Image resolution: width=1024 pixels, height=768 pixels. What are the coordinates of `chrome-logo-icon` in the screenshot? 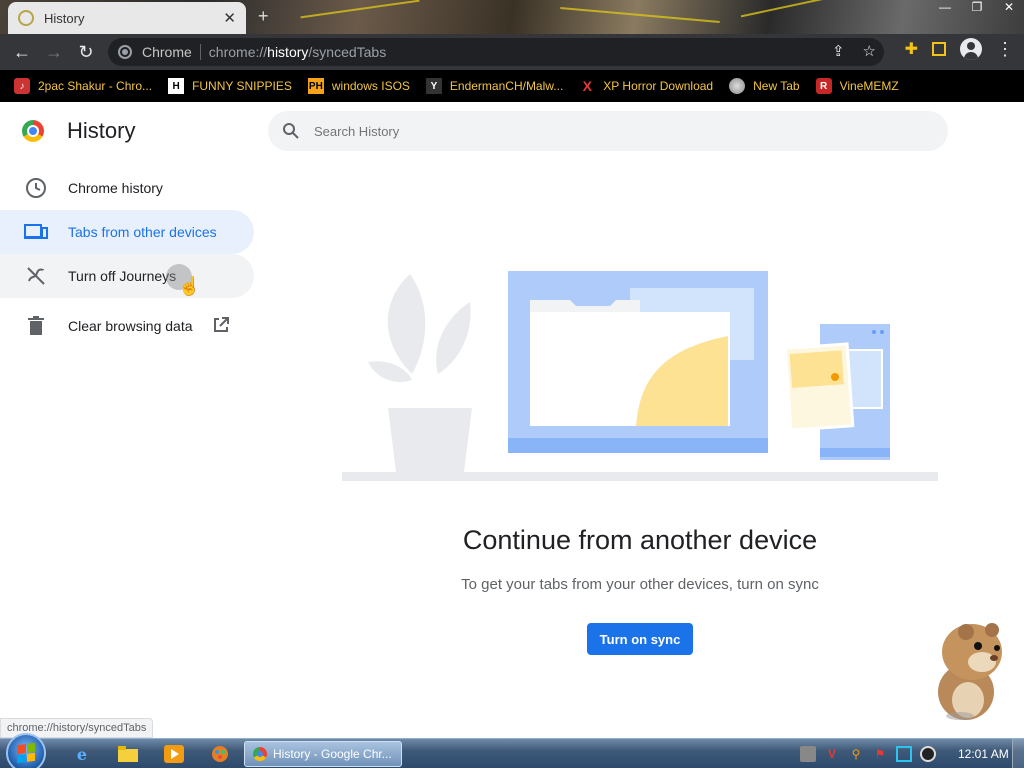 It's located at (33, 131).